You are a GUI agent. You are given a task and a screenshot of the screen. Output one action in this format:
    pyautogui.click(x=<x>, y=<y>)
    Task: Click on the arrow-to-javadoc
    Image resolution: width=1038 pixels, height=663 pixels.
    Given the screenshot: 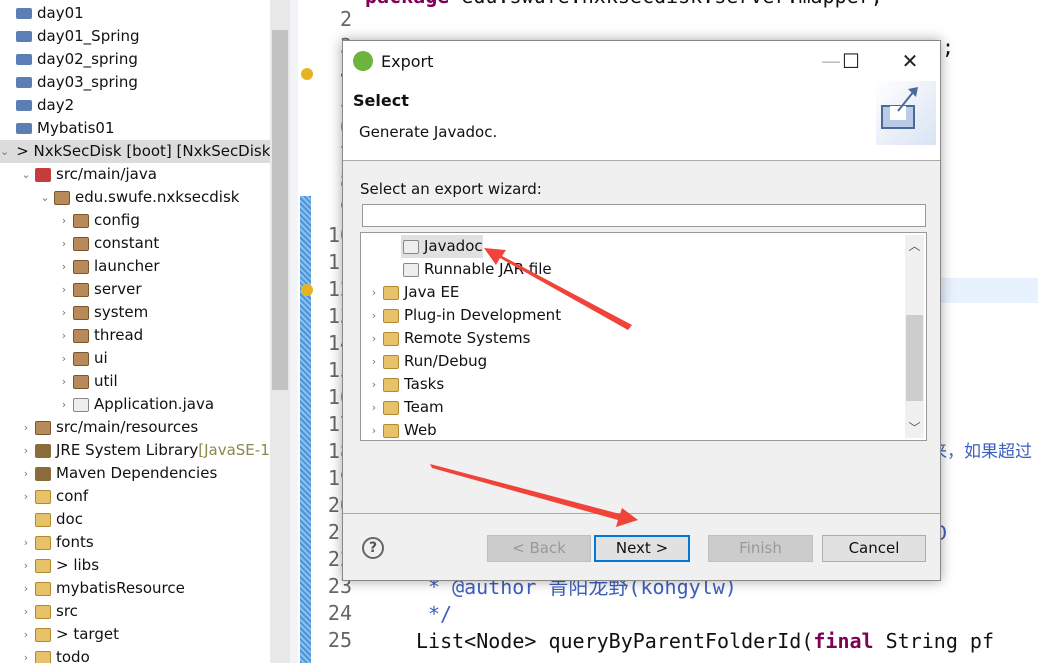 What is the action you would take?
    pyautogui.click(x=558, y=289)
    